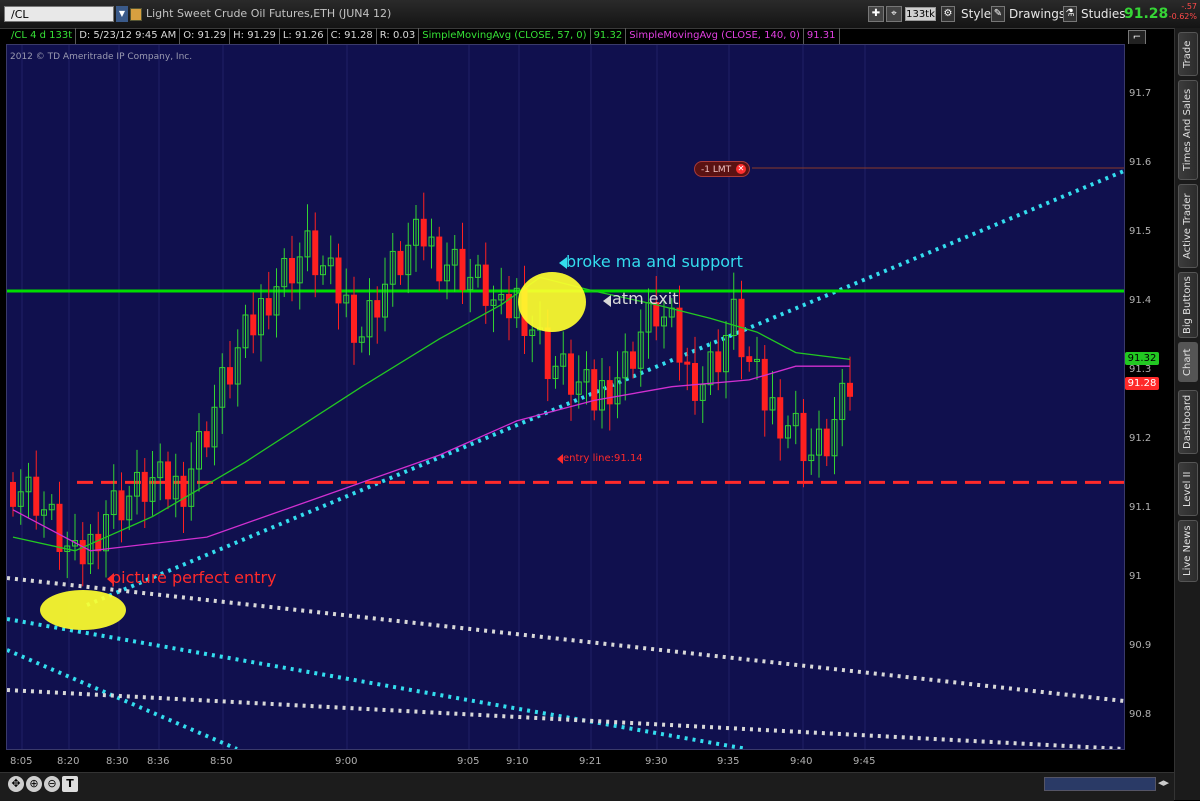 This screenshot has height=801, width=1200. I want to click on price-tick: 91.5, so click(1140, 231).